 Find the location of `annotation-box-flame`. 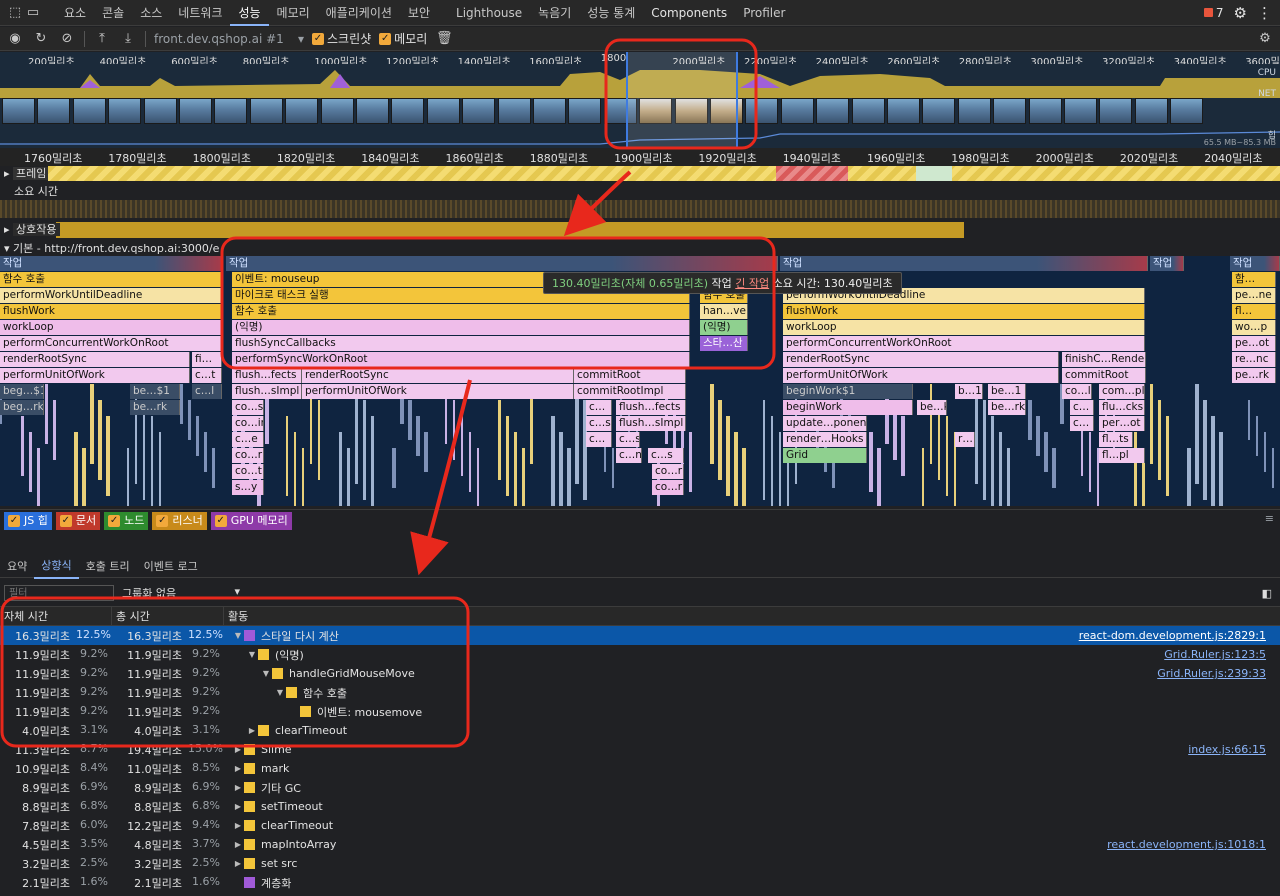

annotation-box-flame is located at coordinates (498, 303).